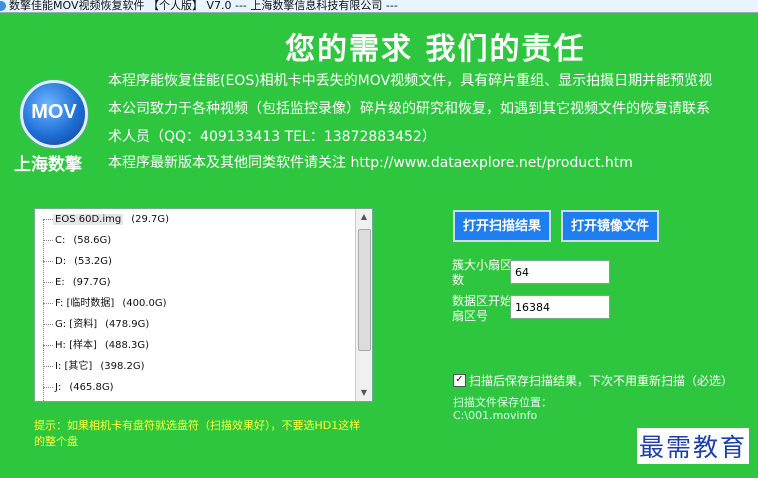 This screenshot has height=478, width=758. Describe the element at coordinates (92, 240) in the screenshot. I see `drive-size: (58.6G)` at that location.